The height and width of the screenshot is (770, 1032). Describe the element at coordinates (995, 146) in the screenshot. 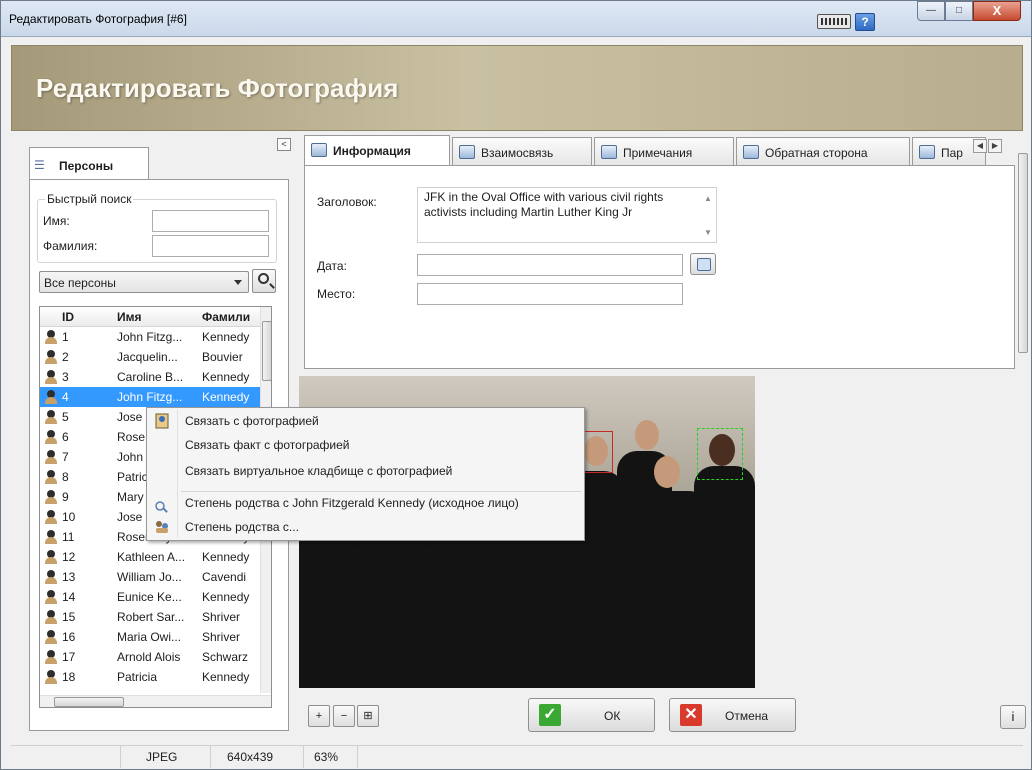

I see `tab-scroll-right-button: ▶` at that location.